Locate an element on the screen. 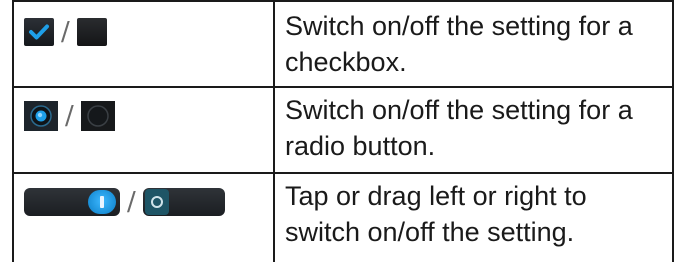 Image resolution: width=679 pixels, height=262 pixels. checkbox-unchecked-icon is located at coordinates (91, 32).